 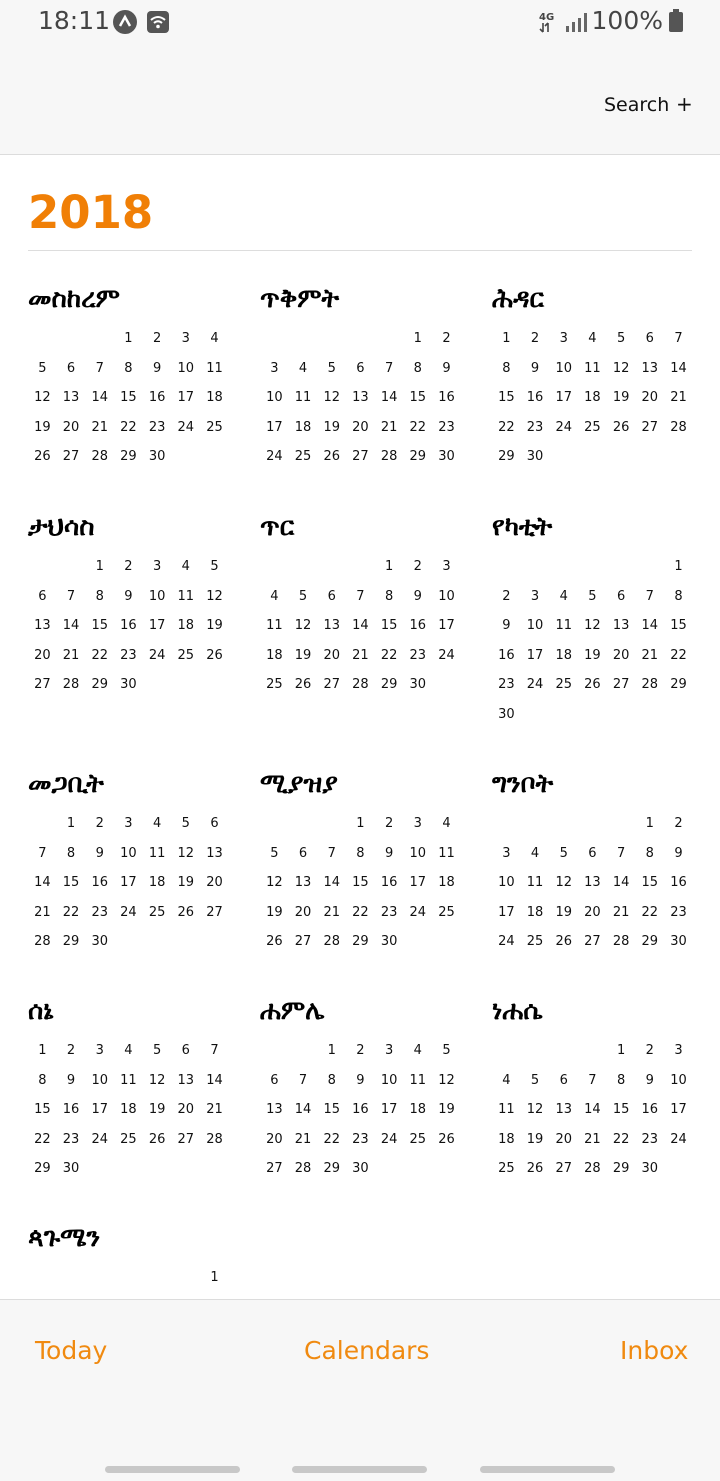 What do you see at coordinates (654, 1350) in the screenshot?
I see `tab-inbox: Inbox` at bounding box center [654, 1350].